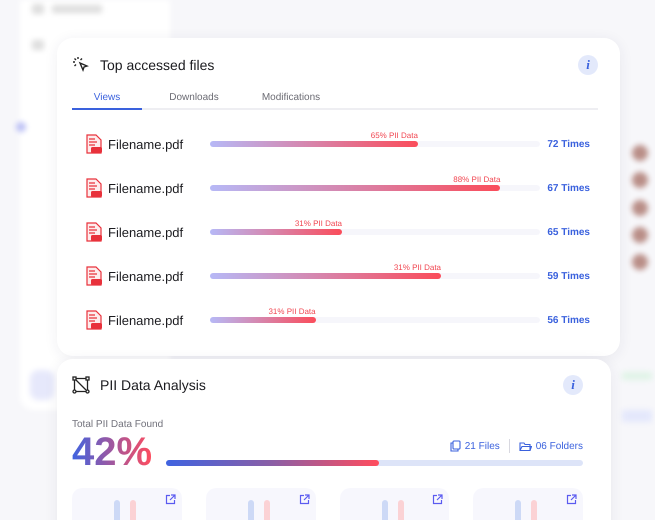  Describe the element at coordinates (21, 127) in the screenshot. I see `blurred-dot` at that location.